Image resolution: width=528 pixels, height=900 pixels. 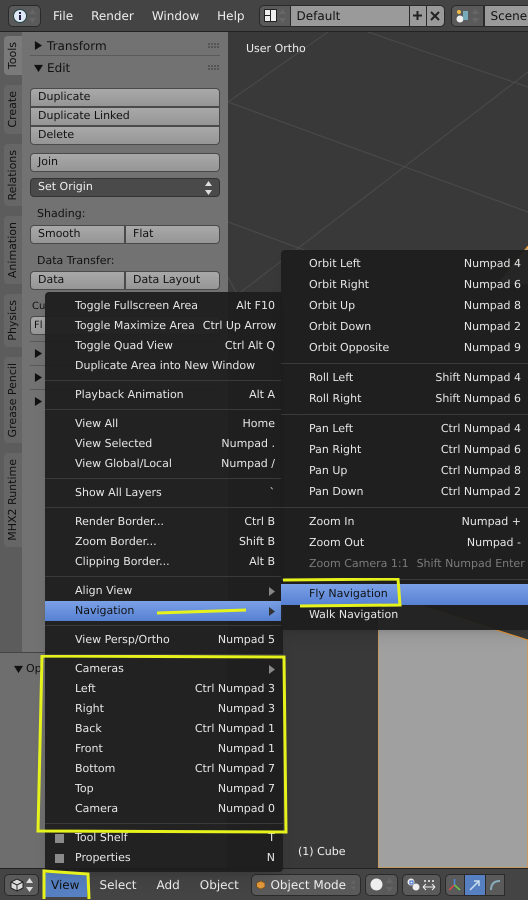 I want to click on shortcut-text: Ctrl Numpad 2, so click(x=480, y=492).